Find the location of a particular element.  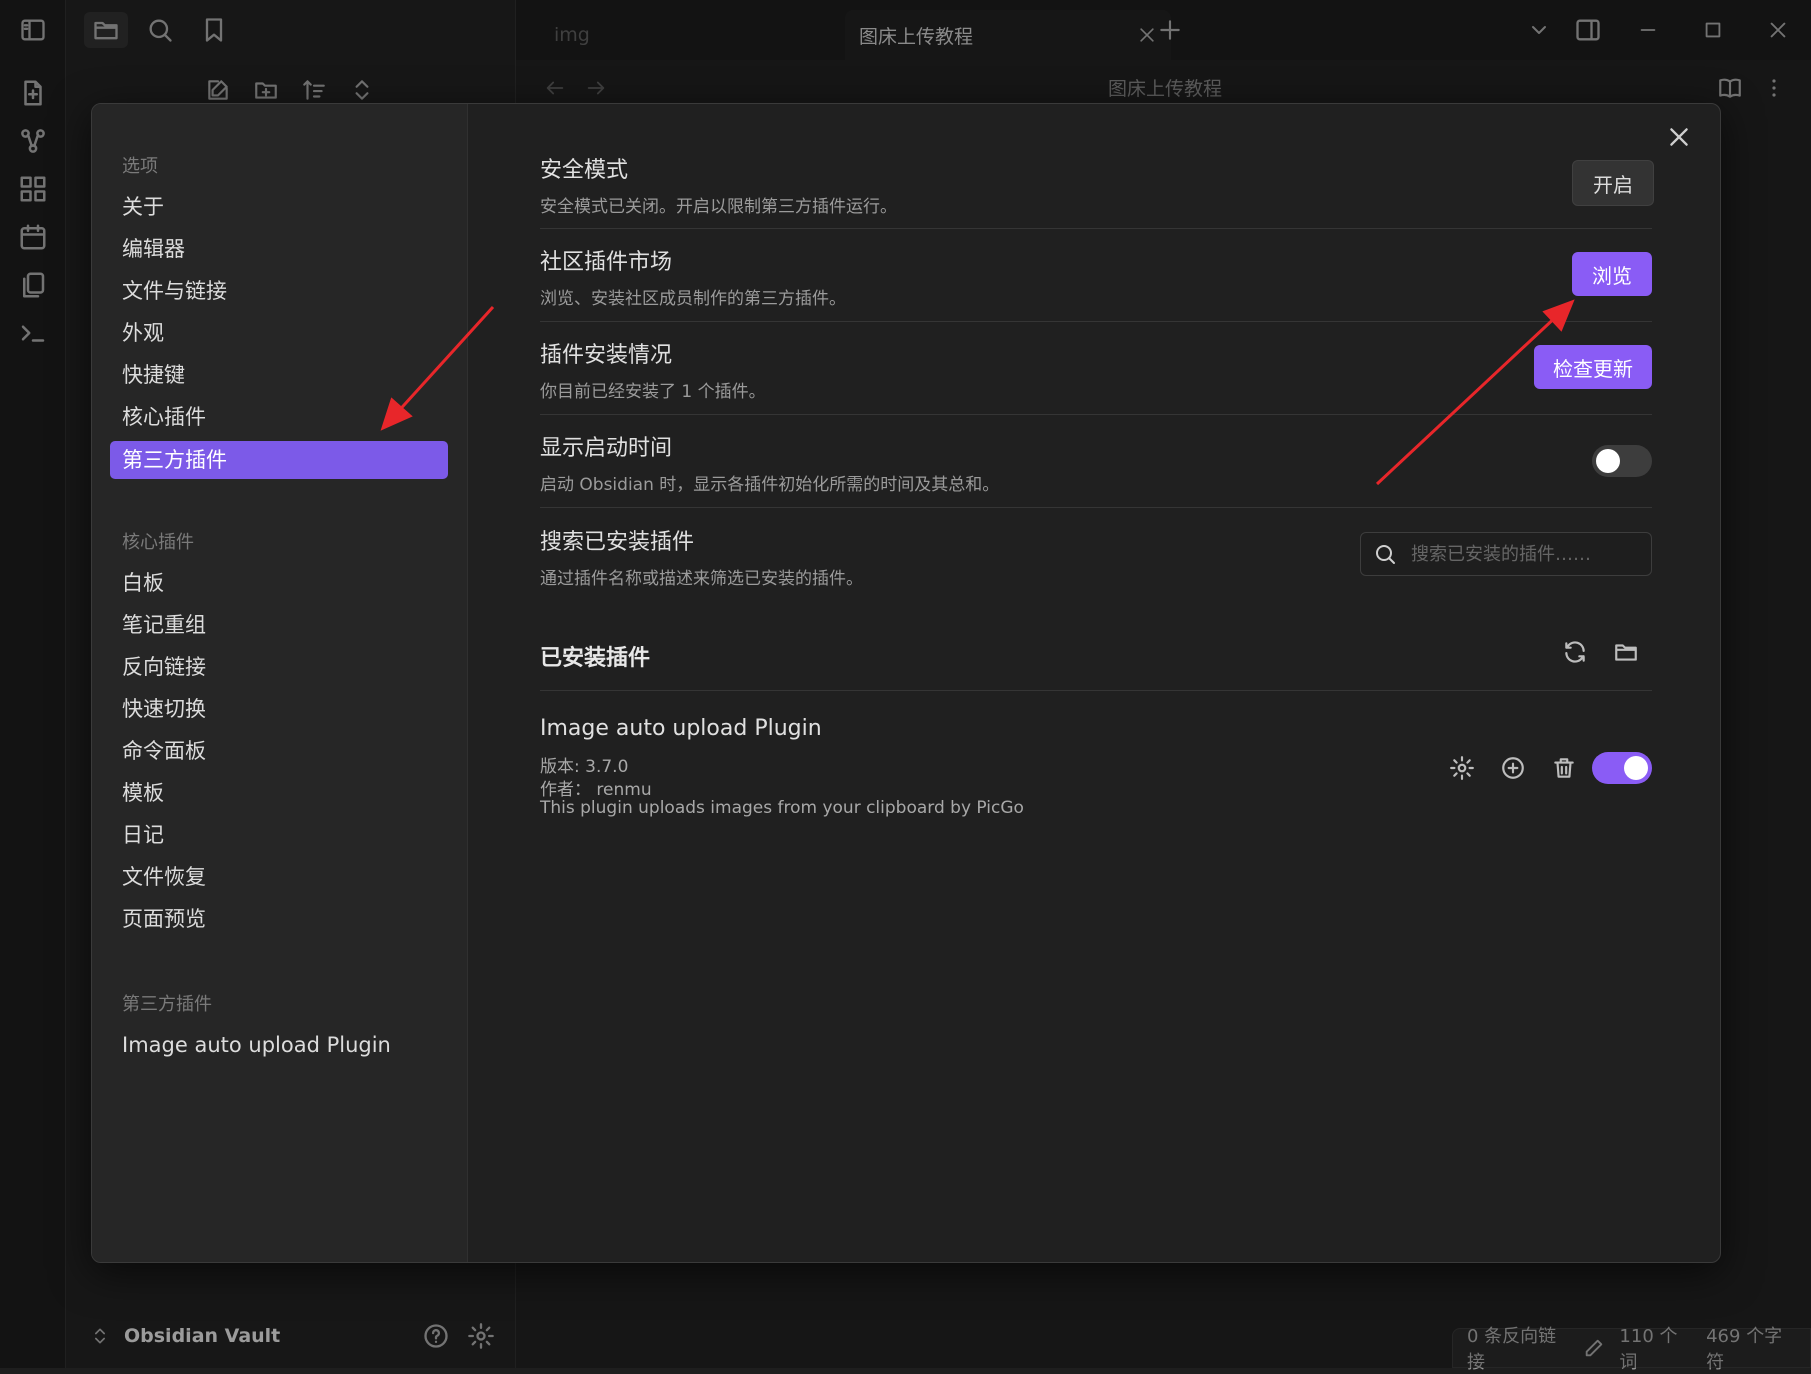

setting-title: 插件安装情况 is located at coordinates (606, 355).